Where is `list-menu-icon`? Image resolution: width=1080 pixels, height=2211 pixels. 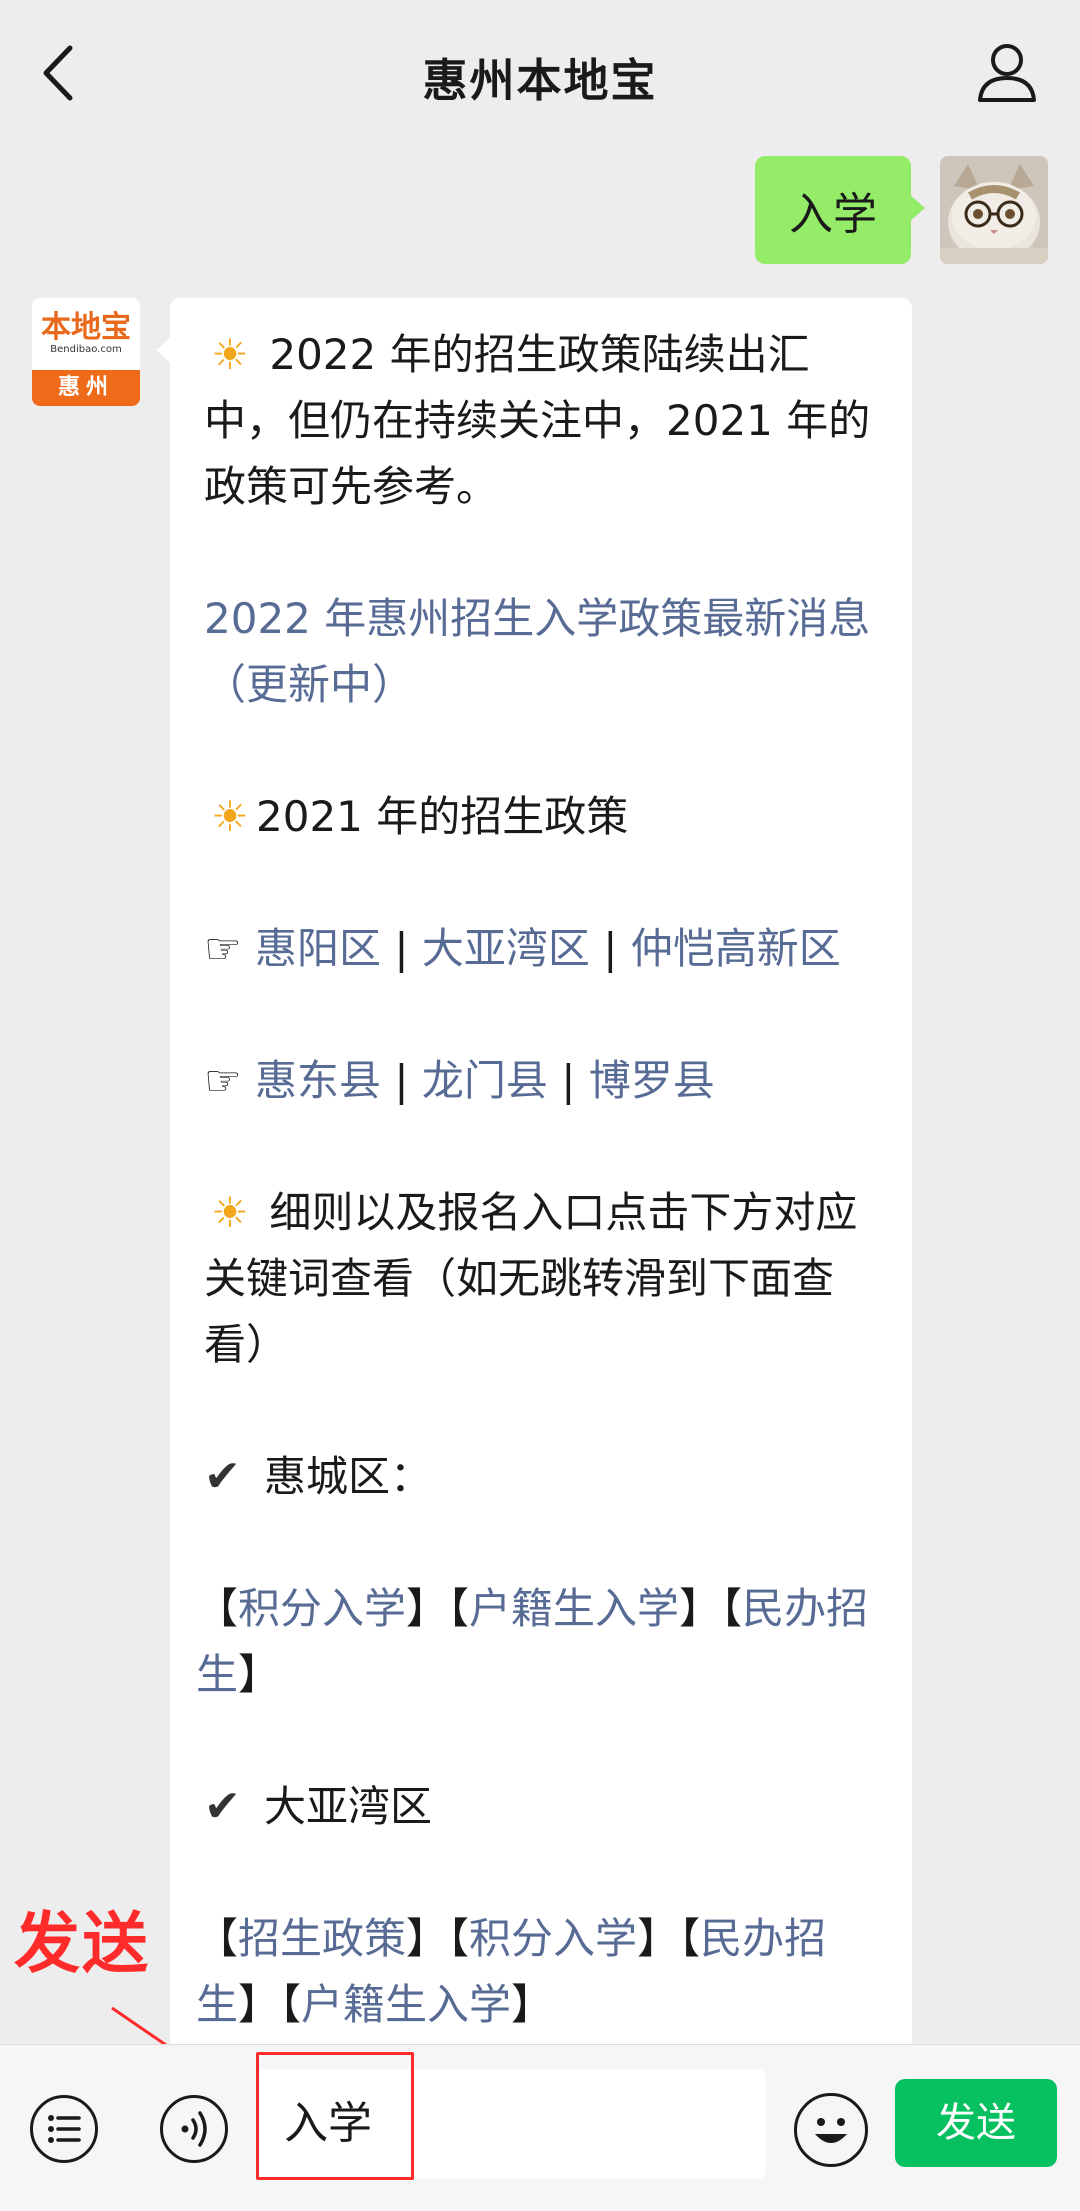
list-menu-icon is located at coordinates (64, 2129).